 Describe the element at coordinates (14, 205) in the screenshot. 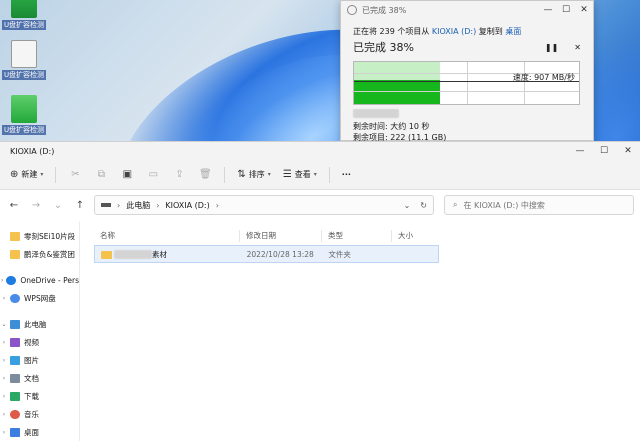

I see `back-arrow-icon: ←` at that location.